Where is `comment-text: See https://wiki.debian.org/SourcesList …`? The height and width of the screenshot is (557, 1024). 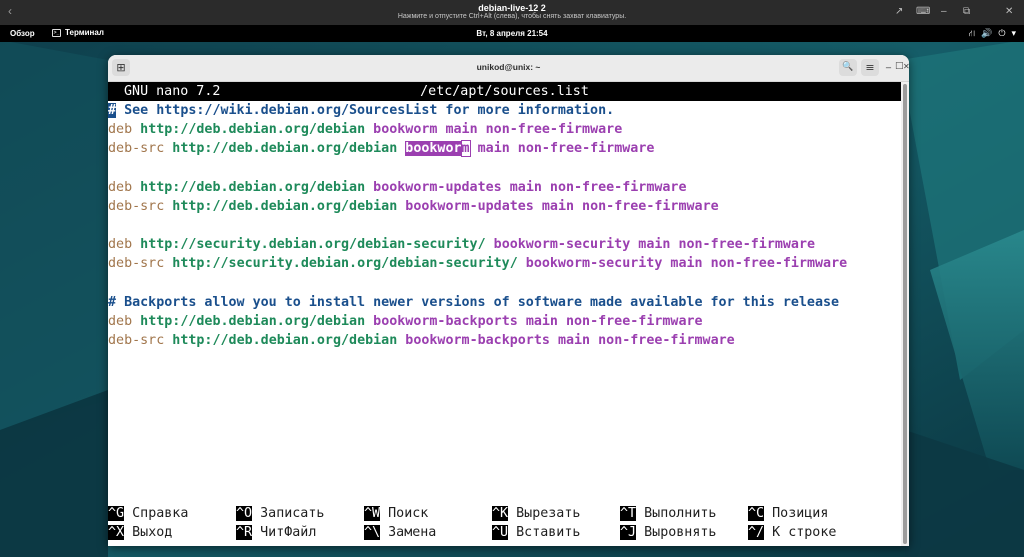
comment-text: See https://wiki.debian.org/SourcesList … is located at coordinates (365, 110).